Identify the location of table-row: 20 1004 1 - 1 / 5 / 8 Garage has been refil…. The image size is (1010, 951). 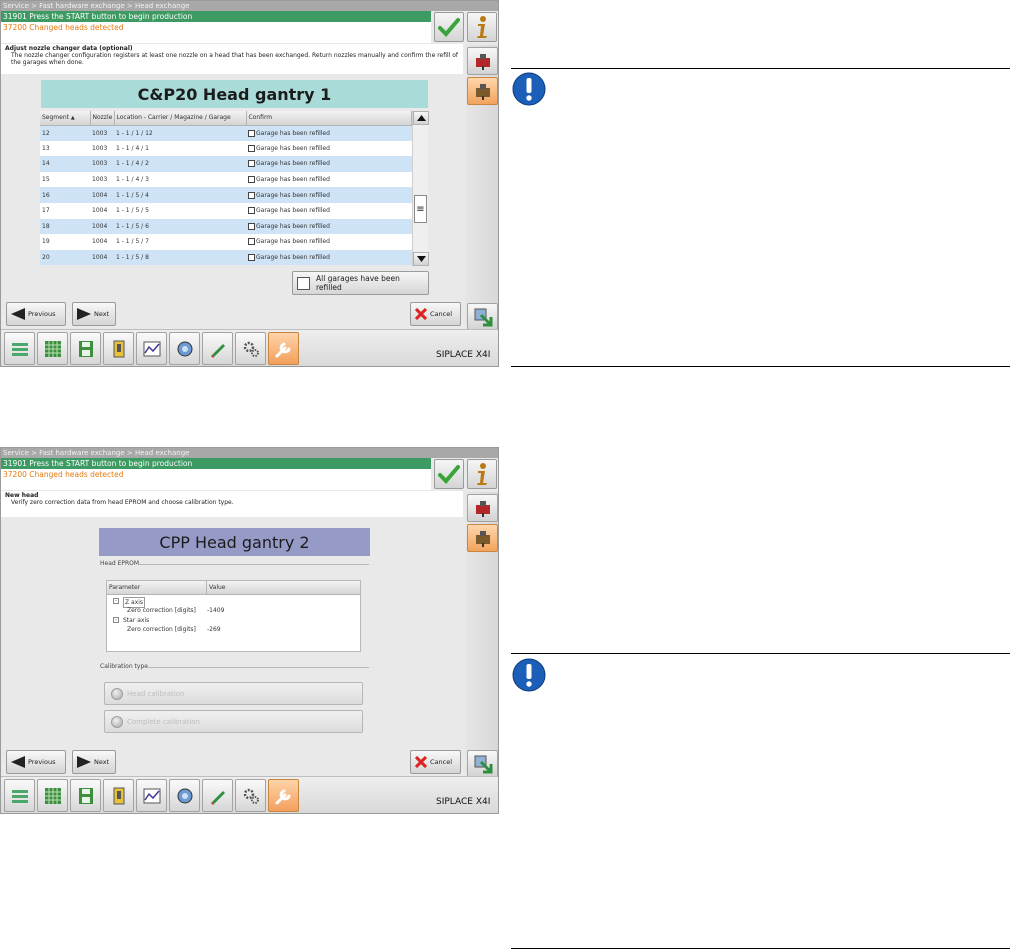
(226, 257).